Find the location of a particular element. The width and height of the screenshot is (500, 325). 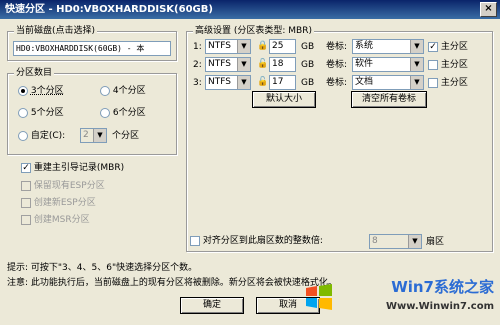

create-esp-checkbox: 创建新ESP分区 is located at coordinates (58, 203).